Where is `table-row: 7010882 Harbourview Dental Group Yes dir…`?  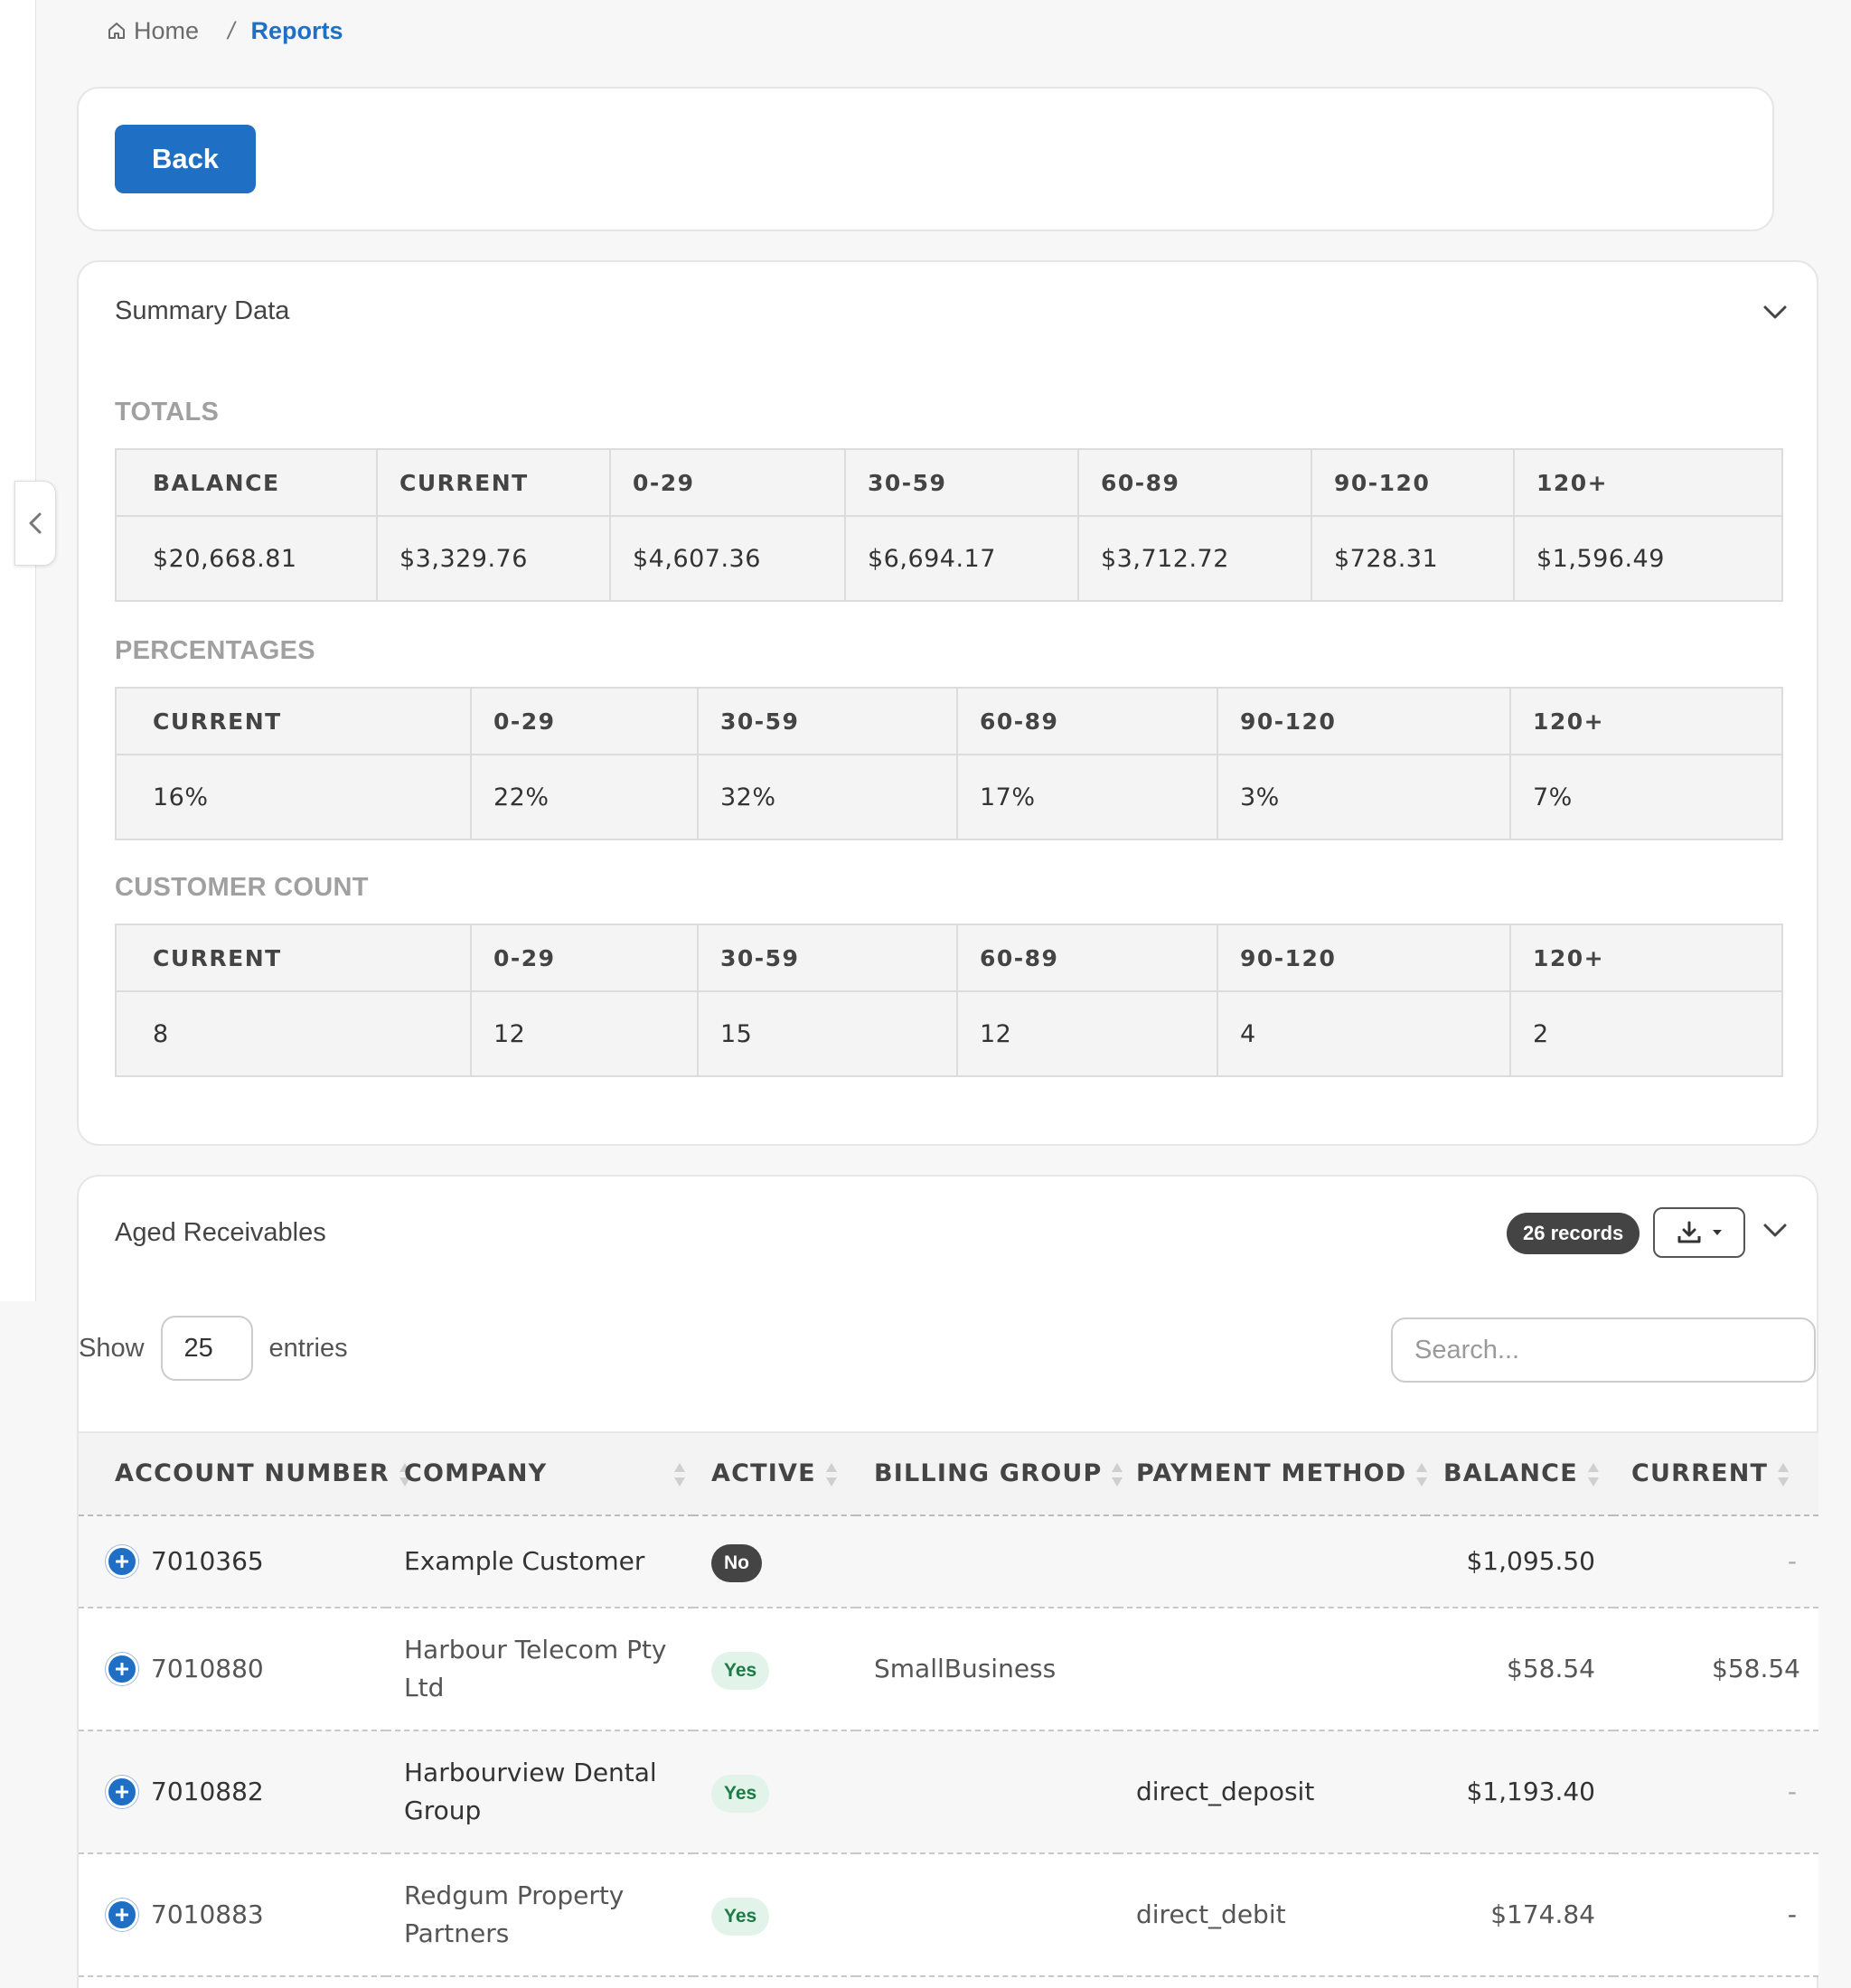 table-row: 7010882 Harbourview Dental Group Yes dir… is located at coordinates (948, 1792).